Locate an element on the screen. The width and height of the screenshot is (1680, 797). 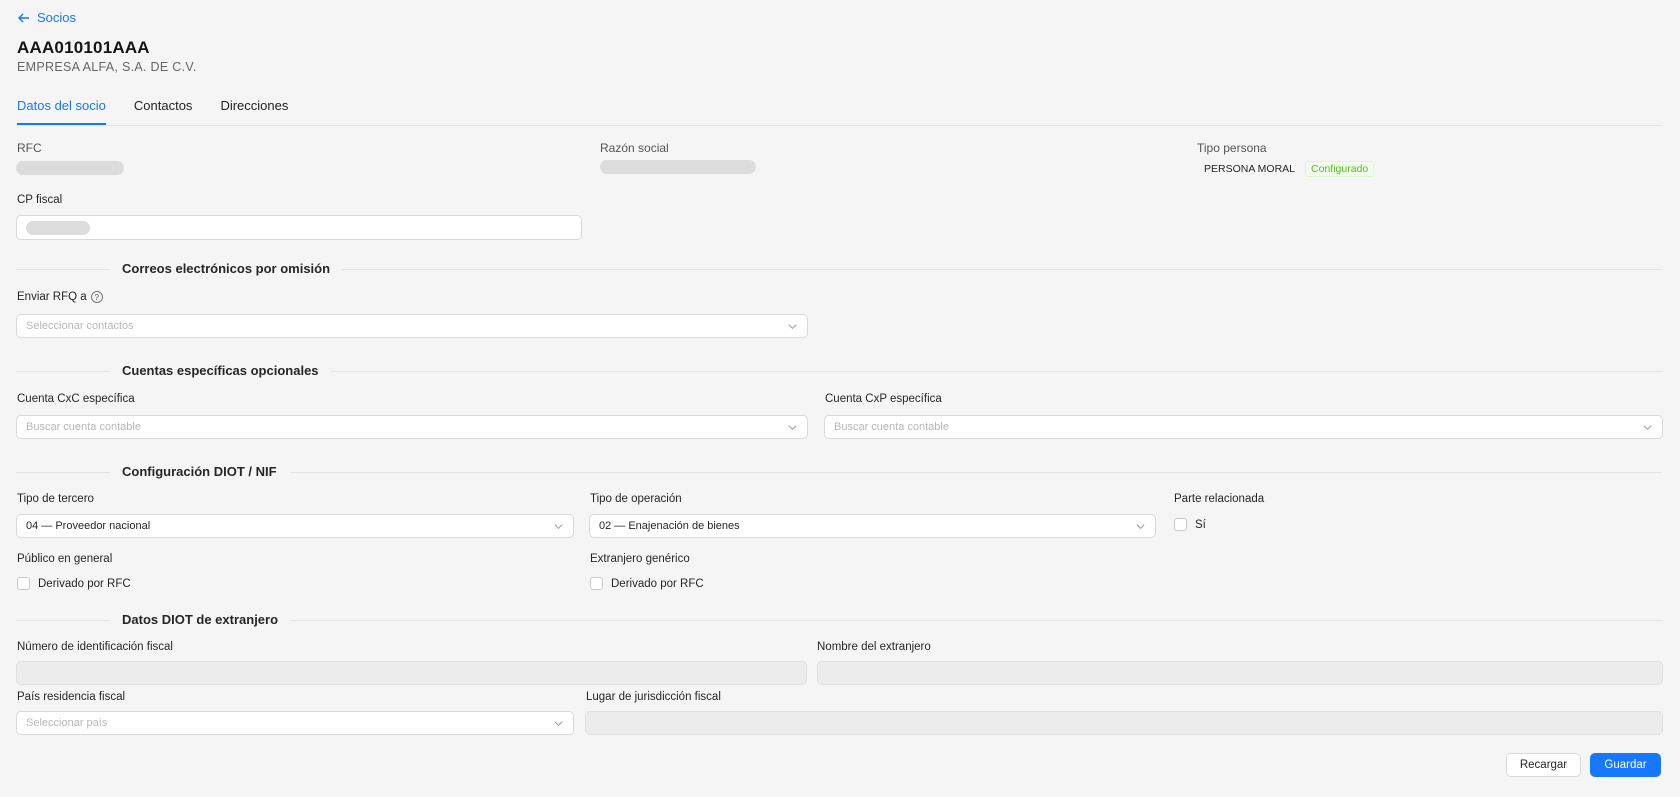
section-title-cuentas: Cuentas específicas opcionales is located at coordinates (220, 370).